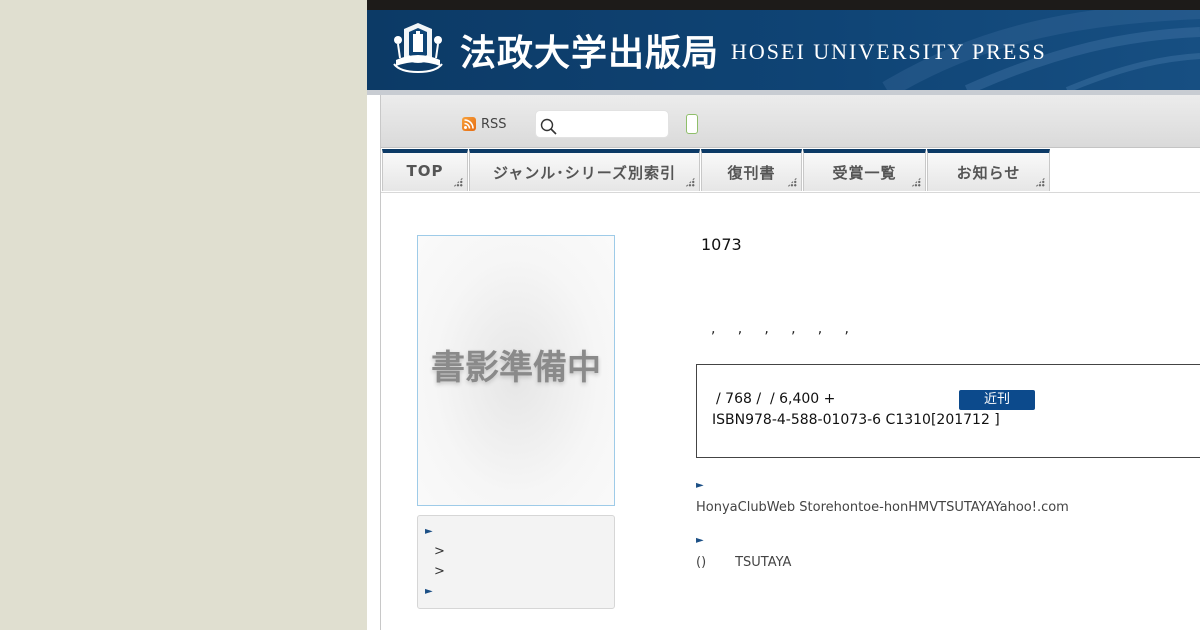 The height and width of the screenshot is (630, 1200). Describe the element at coordinates (889, 52) in the screenshot. I see `site-title-english: HOSEI UNIVERSITY PRESS` at that location.